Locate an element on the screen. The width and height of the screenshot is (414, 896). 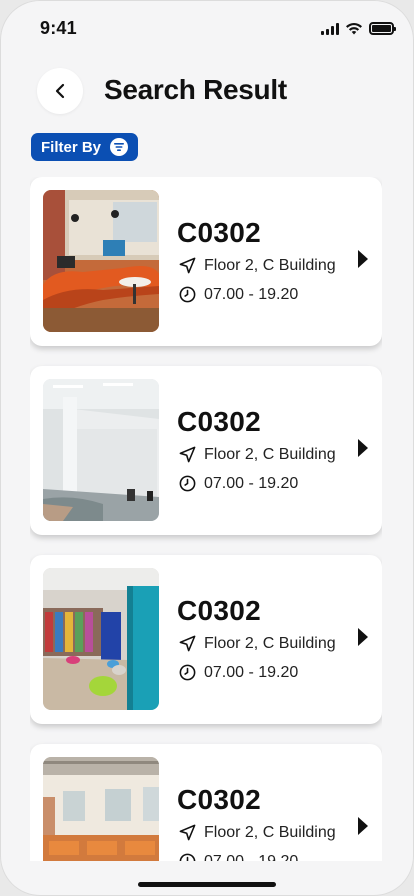
status-time: 9:41 is located at coordinates (58, 28).